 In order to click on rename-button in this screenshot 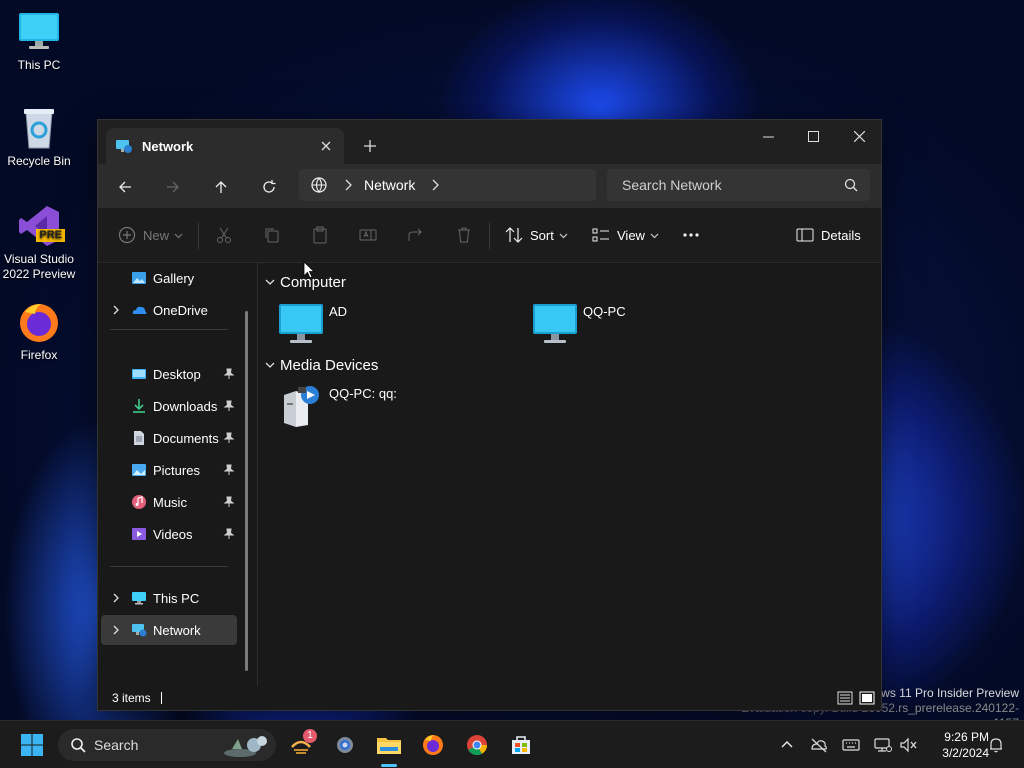, I will do `click(368, 235)`.